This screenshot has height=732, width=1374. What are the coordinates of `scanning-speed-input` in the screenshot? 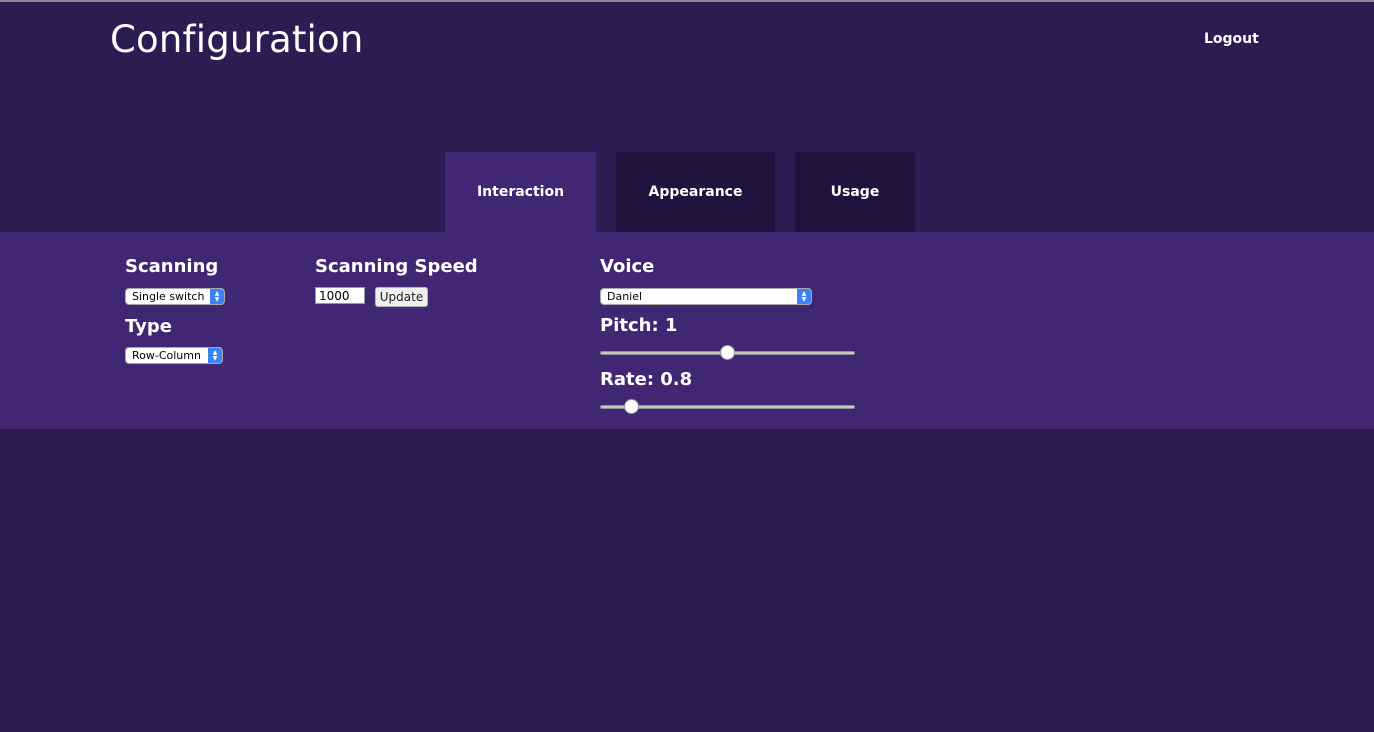 It's located at (340, 295).